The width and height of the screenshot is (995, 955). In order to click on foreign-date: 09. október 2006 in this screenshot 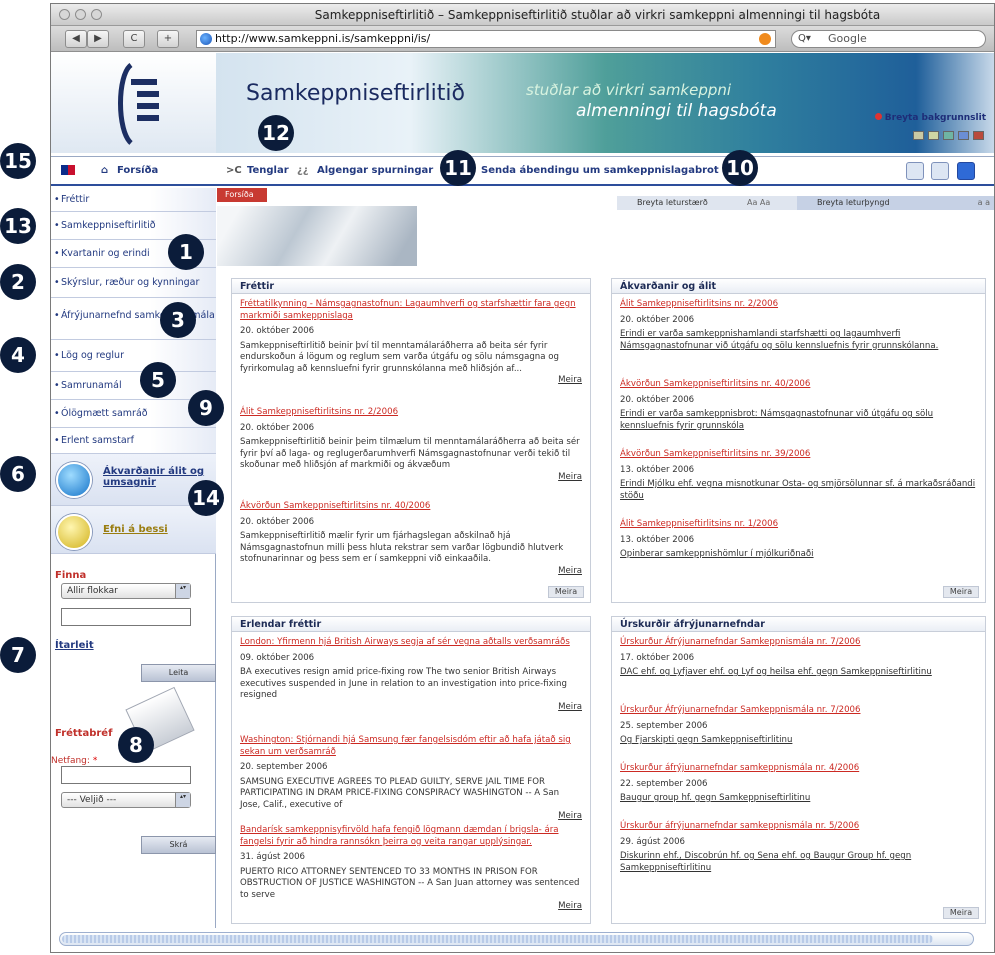, I will do `click(277, 657)`.